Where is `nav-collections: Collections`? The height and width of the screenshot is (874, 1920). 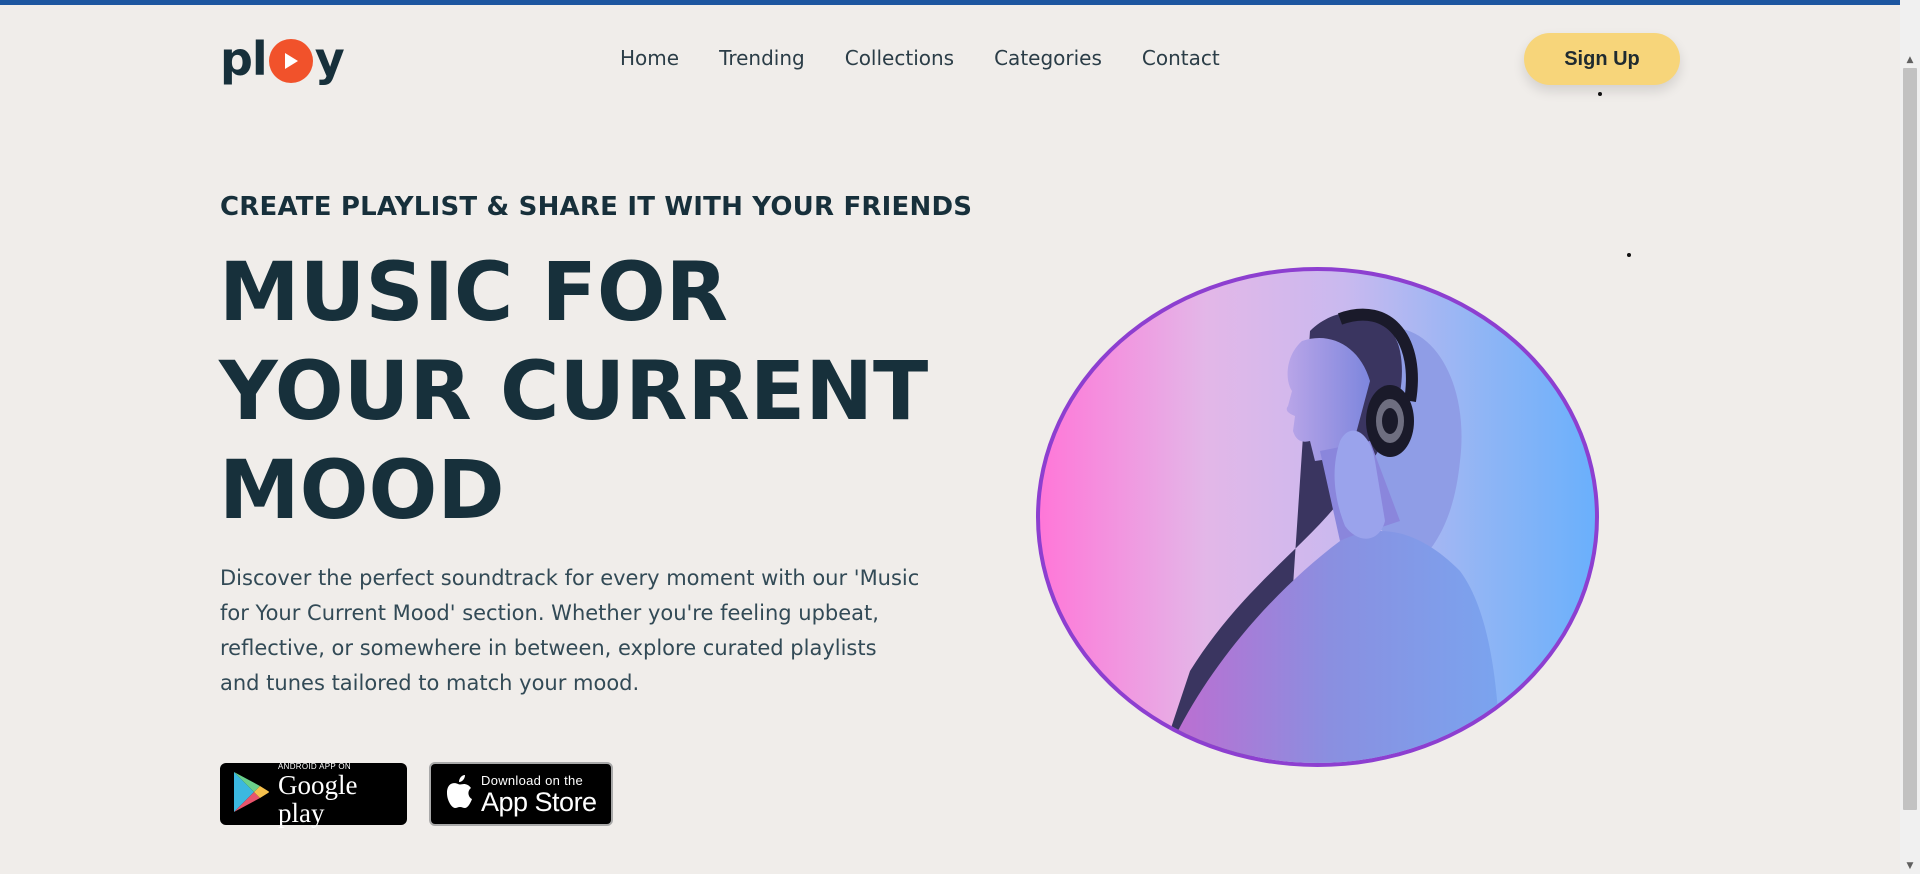 nav-collections: Collections is located at coordinates (899, 58).